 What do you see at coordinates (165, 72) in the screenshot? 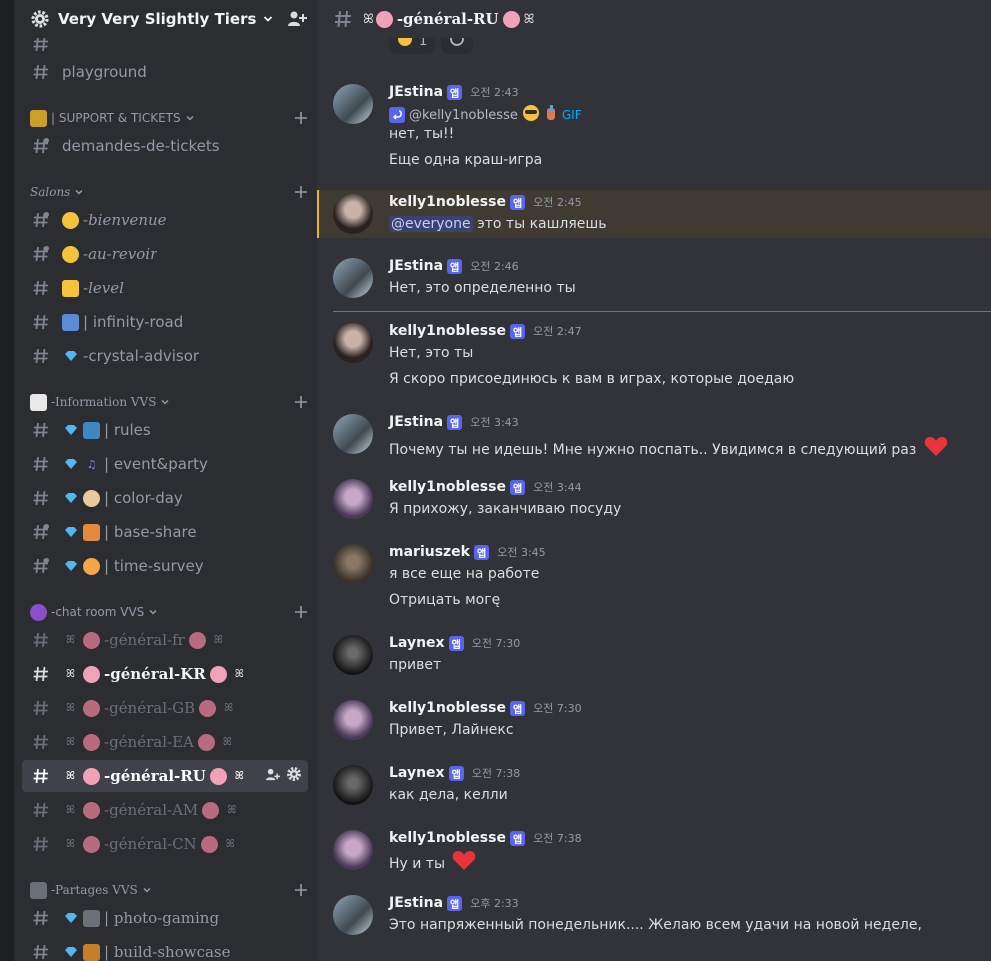
I see `channel-playground: playground` at bounding box center [165, 72].